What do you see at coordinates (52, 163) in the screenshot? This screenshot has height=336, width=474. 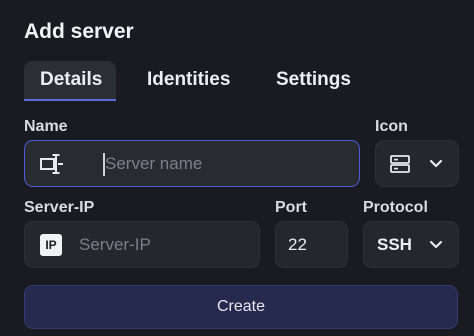 I see `server-name-icon` at bounding box center [52, 163].